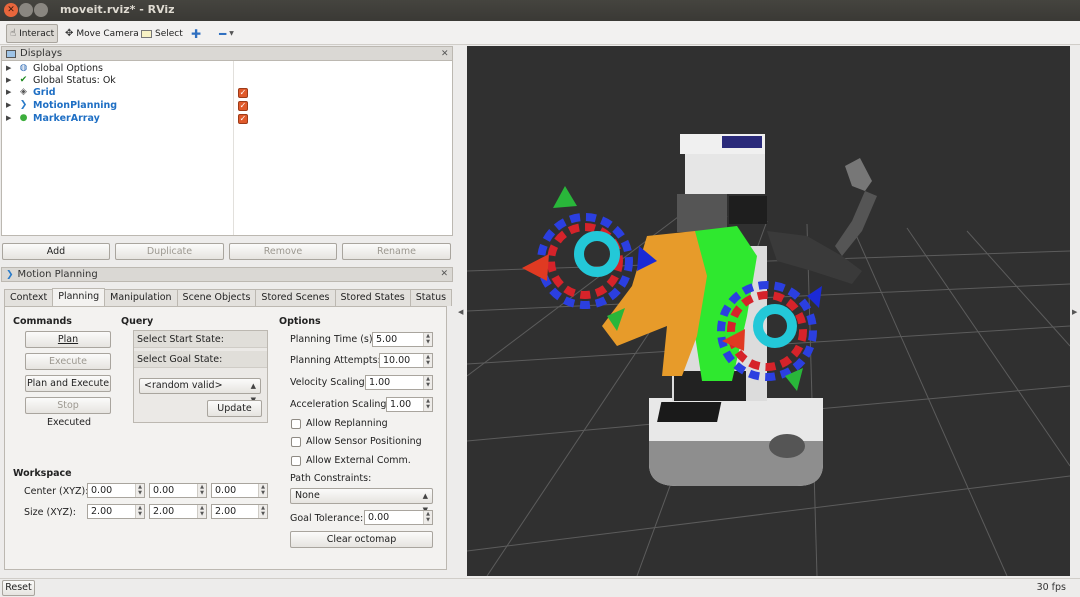 The width and height of the screenshot is (1080, 597). What do you see at coordinates (736, 442) in the screenshot?
I see `robot-base` at bounding box center [736, 442].